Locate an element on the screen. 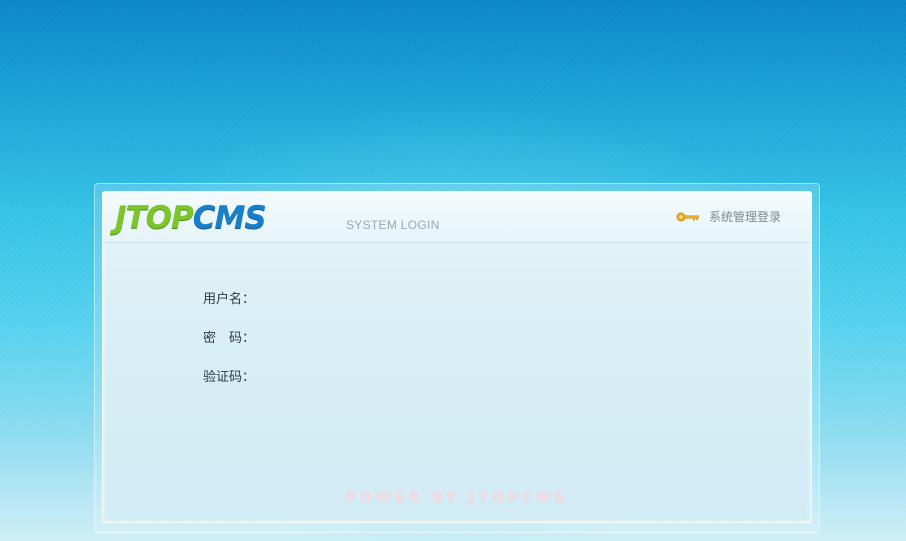 The image size is (906, 541). header-title: 系统管理登录 is located at coordinates (744, 217).